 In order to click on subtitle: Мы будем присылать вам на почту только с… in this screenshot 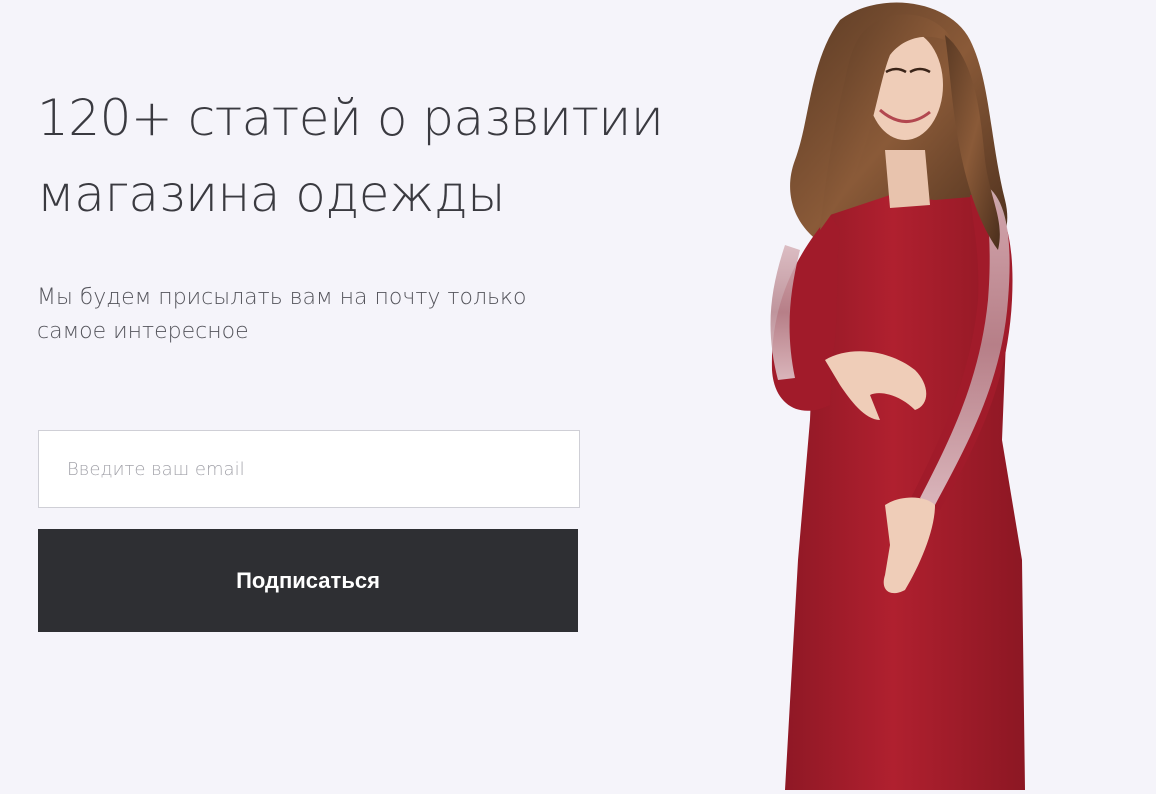, I will do `click(327, 315)`.